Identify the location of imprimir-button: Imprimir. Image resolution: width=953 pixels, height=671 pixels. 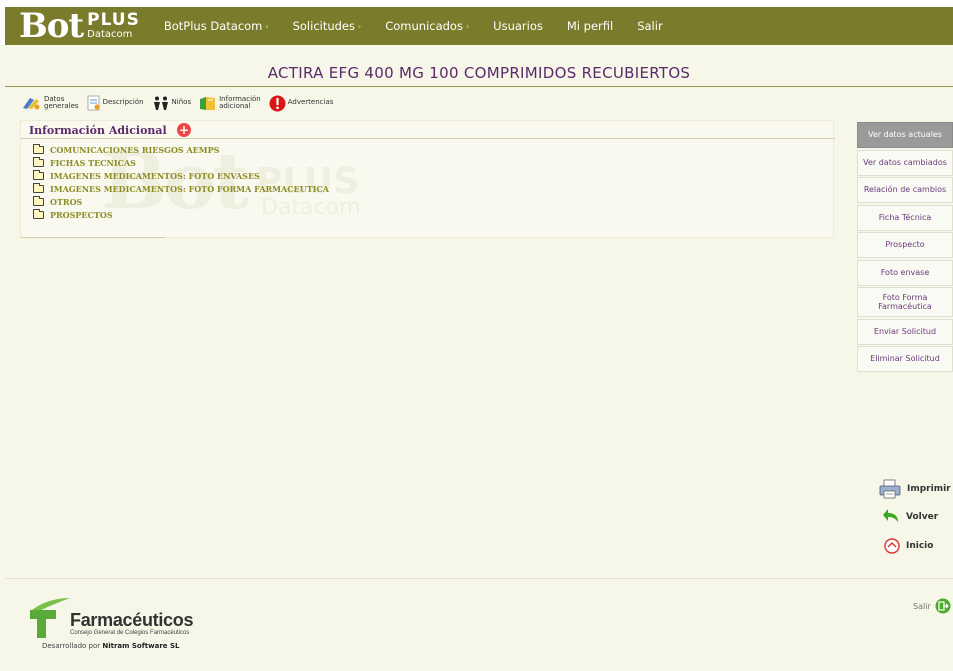
(915, 489).